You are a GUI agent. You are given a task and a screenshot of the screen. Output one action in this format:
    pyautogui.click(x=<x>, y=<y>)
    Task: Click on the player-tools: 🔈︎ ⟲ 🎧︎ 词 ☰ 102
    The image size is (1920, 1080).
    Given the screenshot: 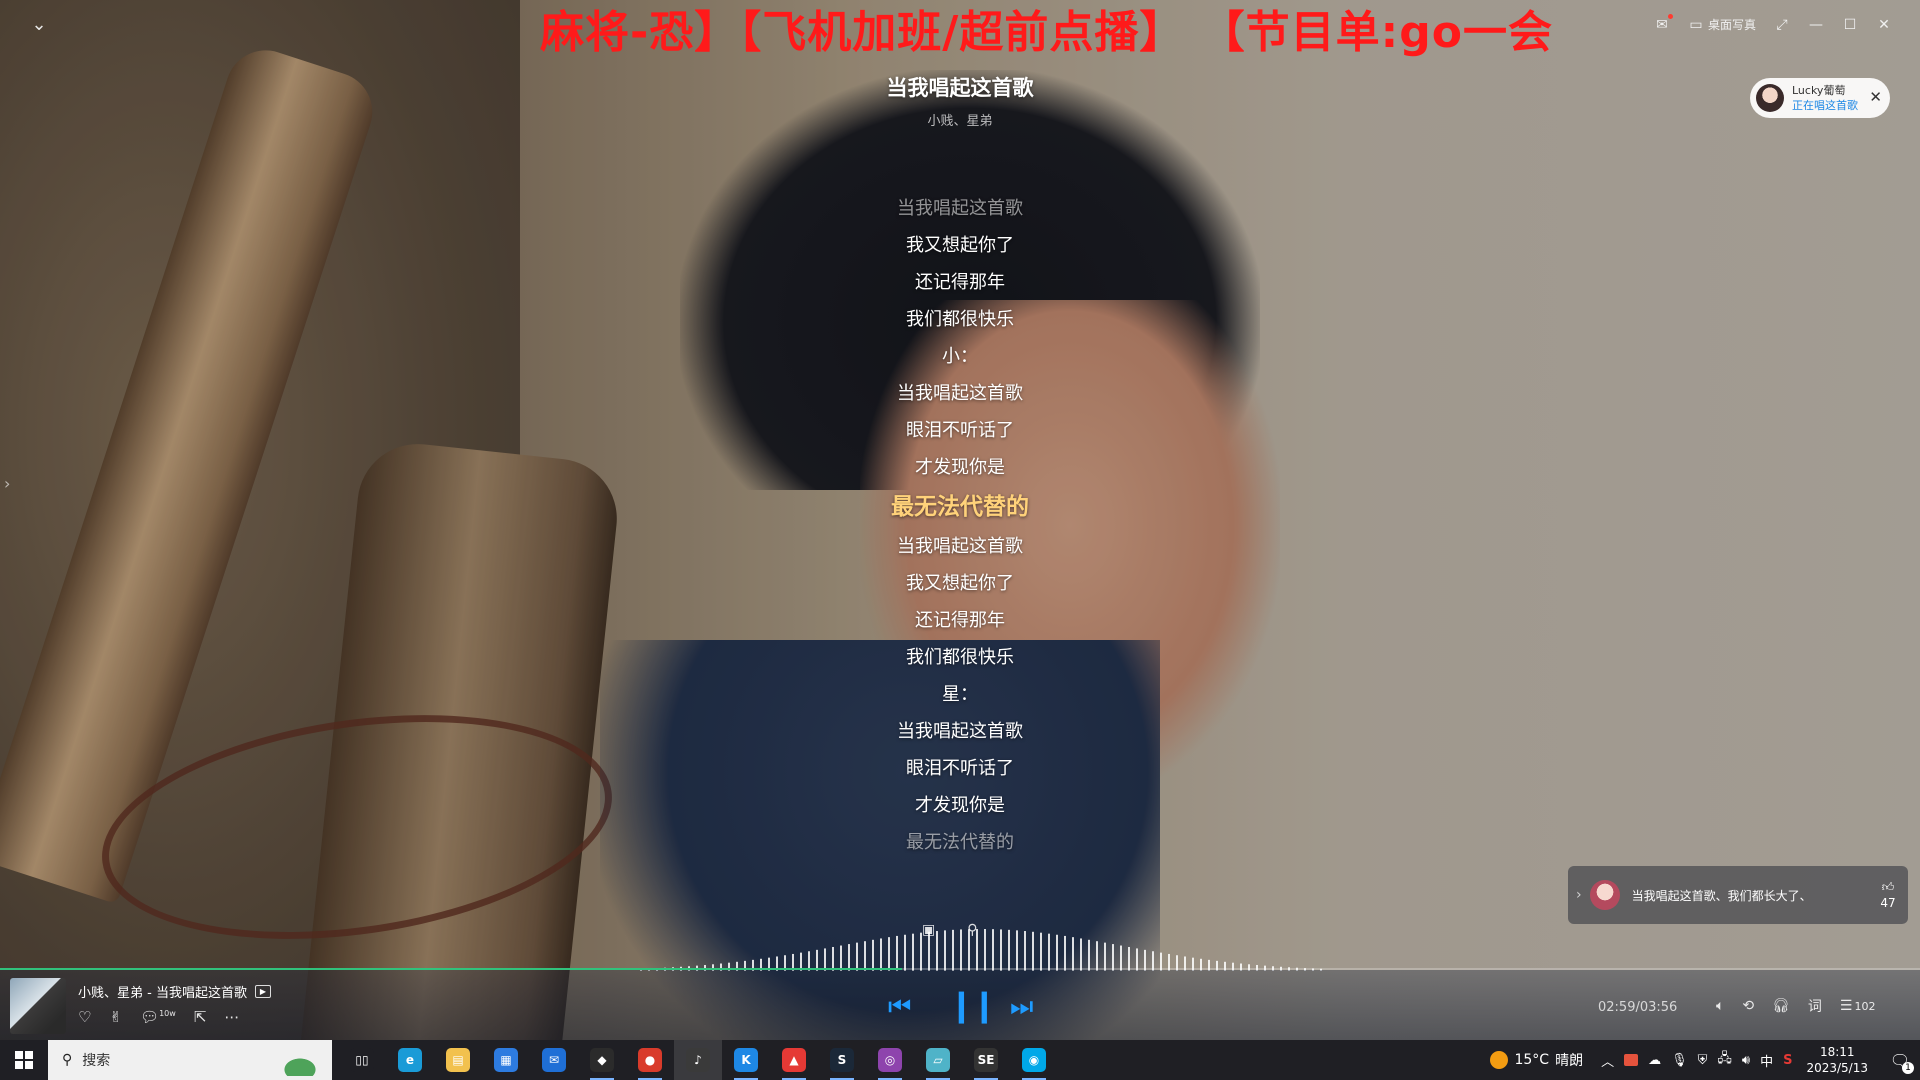 What is the action you would take?
    pyautogui.click(x=1795, y=1006)
    